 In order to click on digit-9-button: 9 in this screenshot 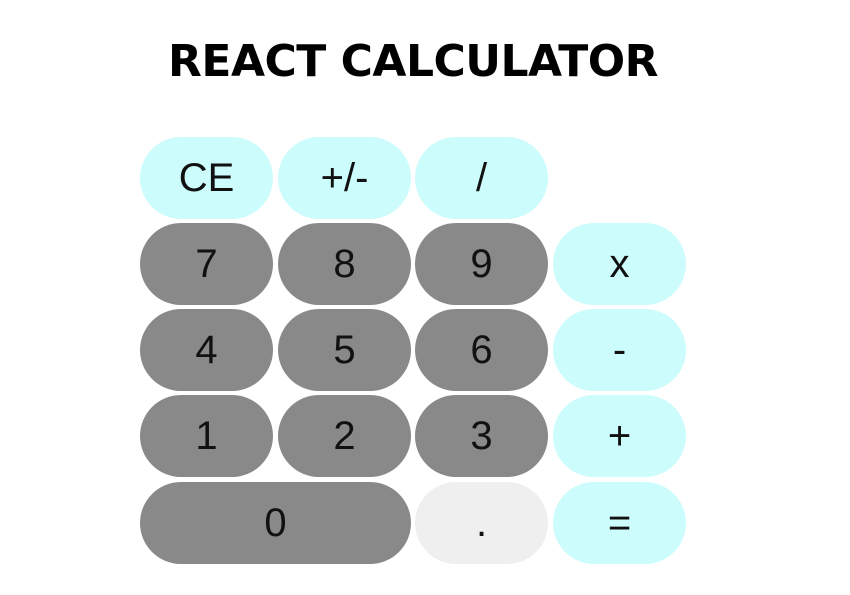, I will do `click(481, 264)`.